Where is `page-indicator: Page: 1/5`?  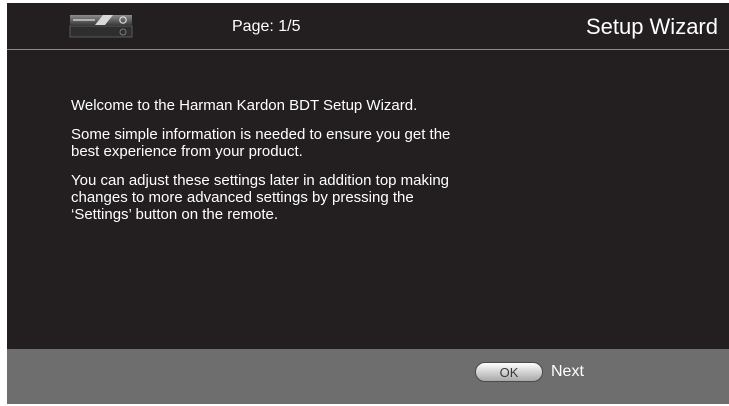 page-indicator: Page: 1/5 is located at coordinates (266, 26).